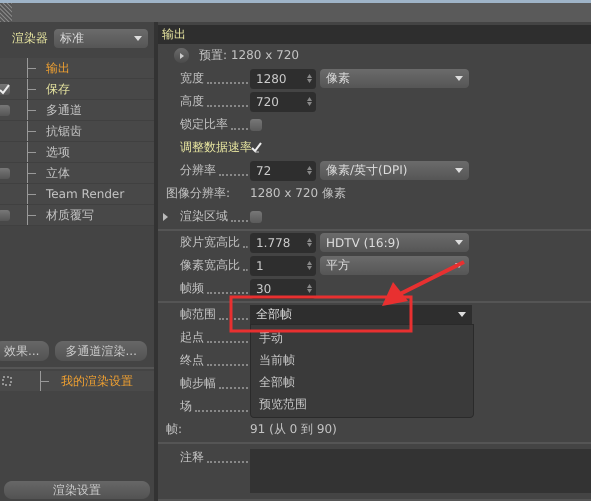 This screenshot has height=501, width=591. What do you see at coordinates (283, 170) in the screenshot?
I see `number-field: 72` at bounding box center [283, 170].